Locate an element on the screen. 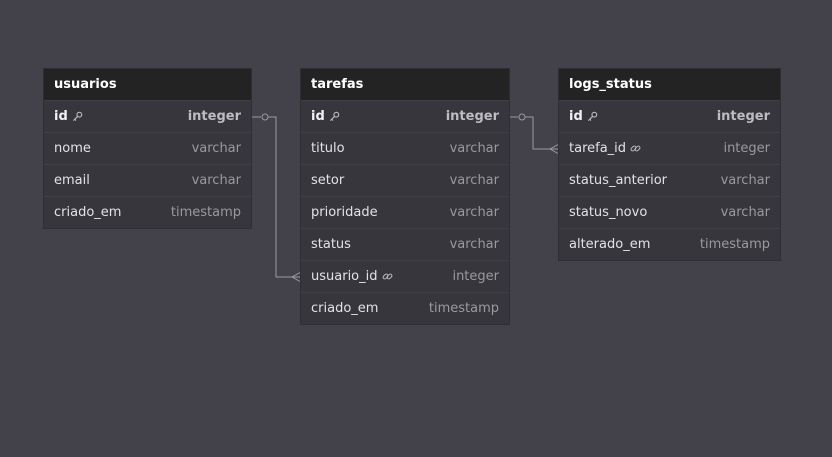 The height and width of the screenshot is (457, 832). column-row-alterado-em: alterado_em timestamp is located at coordinates (669, 244).